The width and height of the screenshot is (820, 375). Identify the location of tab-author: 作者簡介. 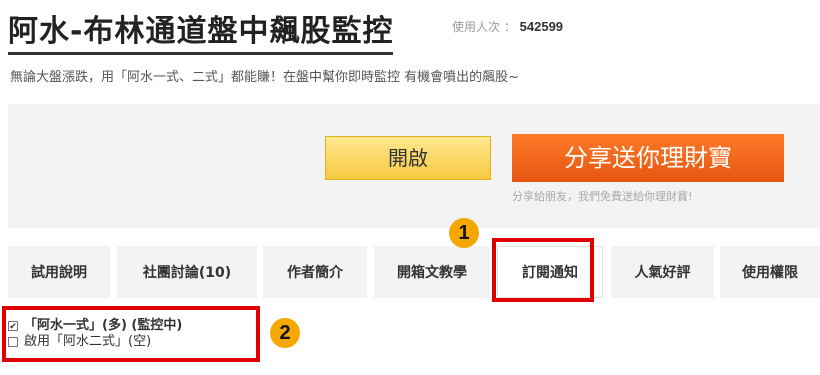
(315, 272).